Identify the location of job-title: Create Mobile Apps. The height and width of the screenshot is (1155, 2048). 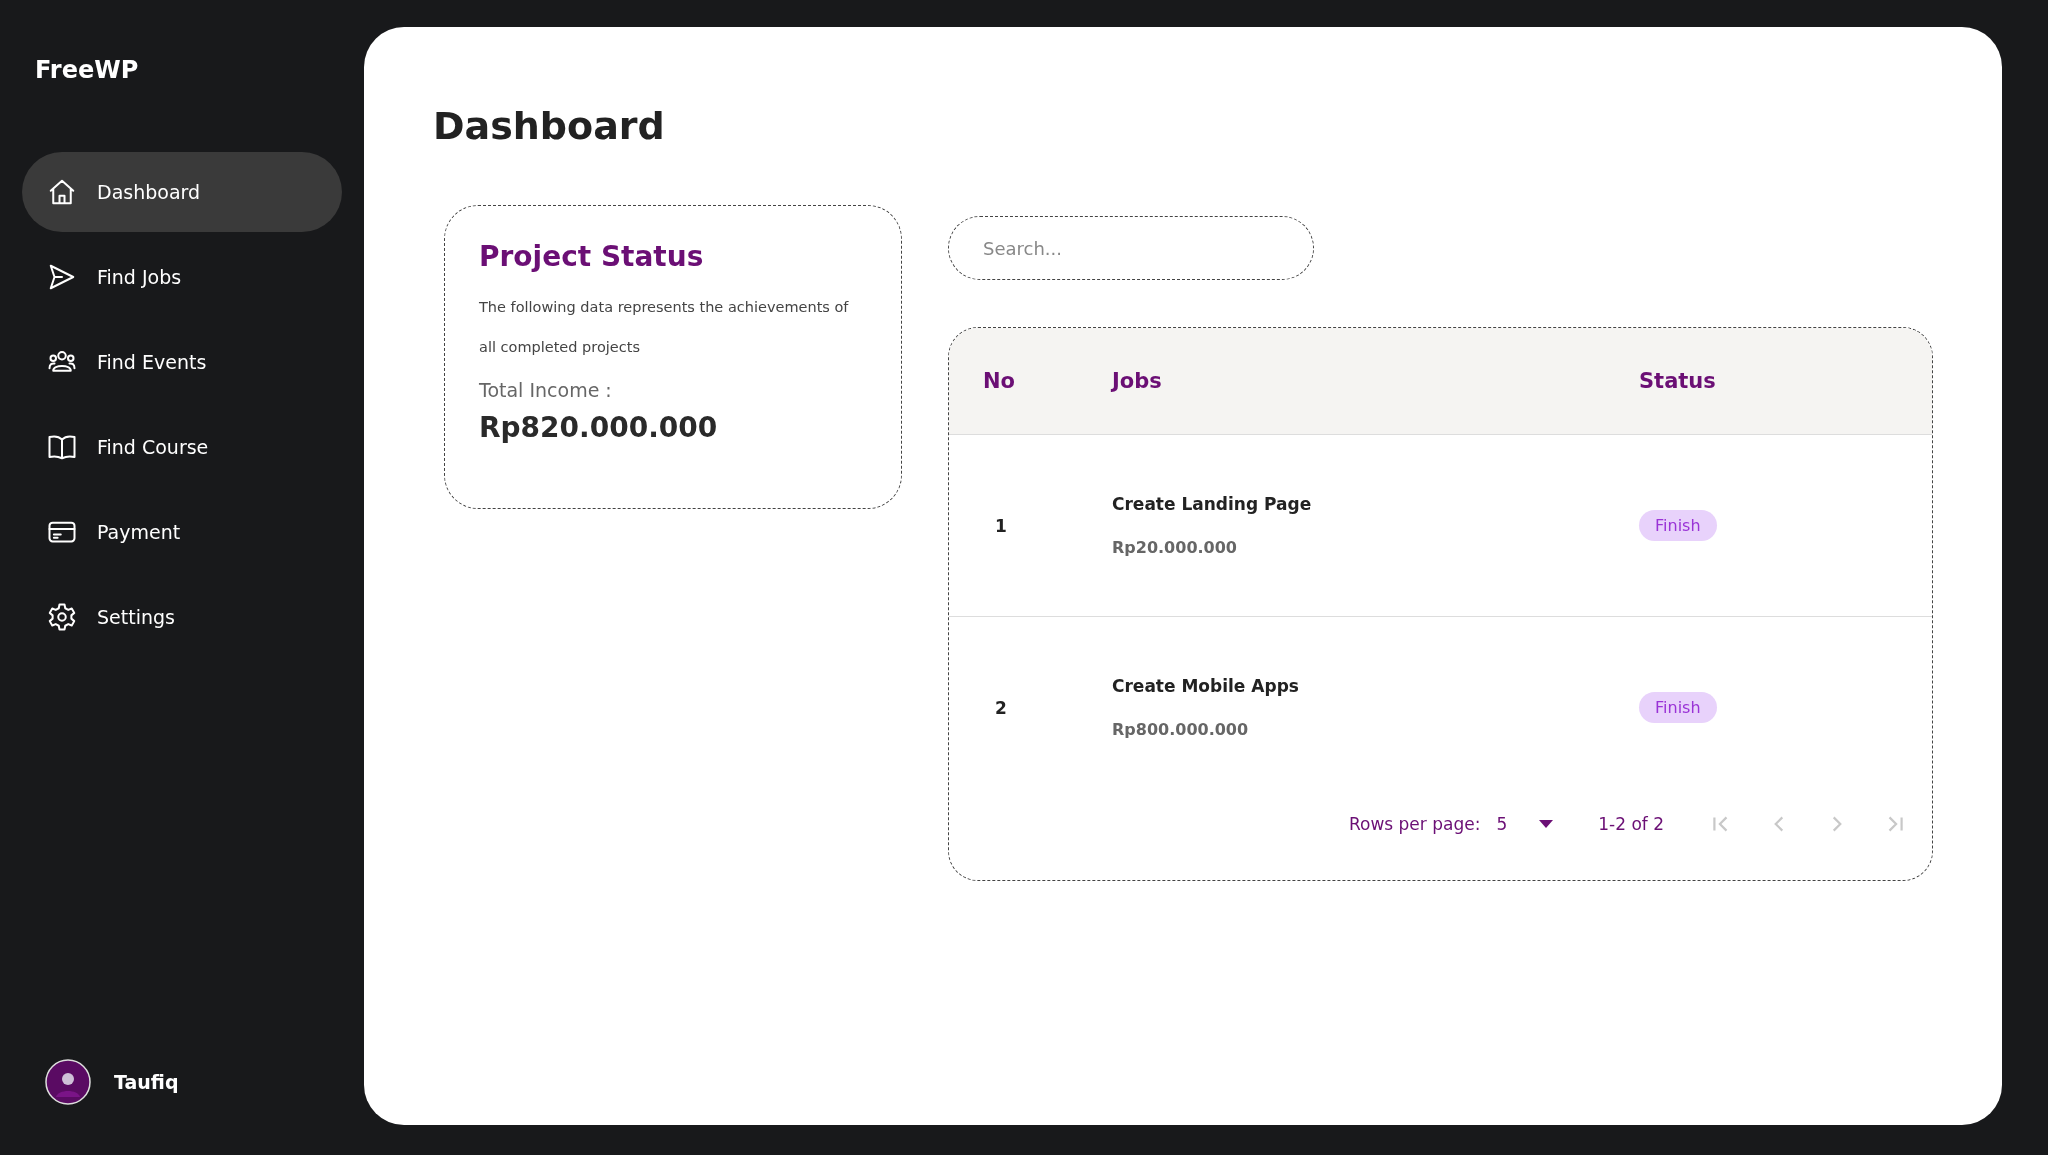
(1206, 686).